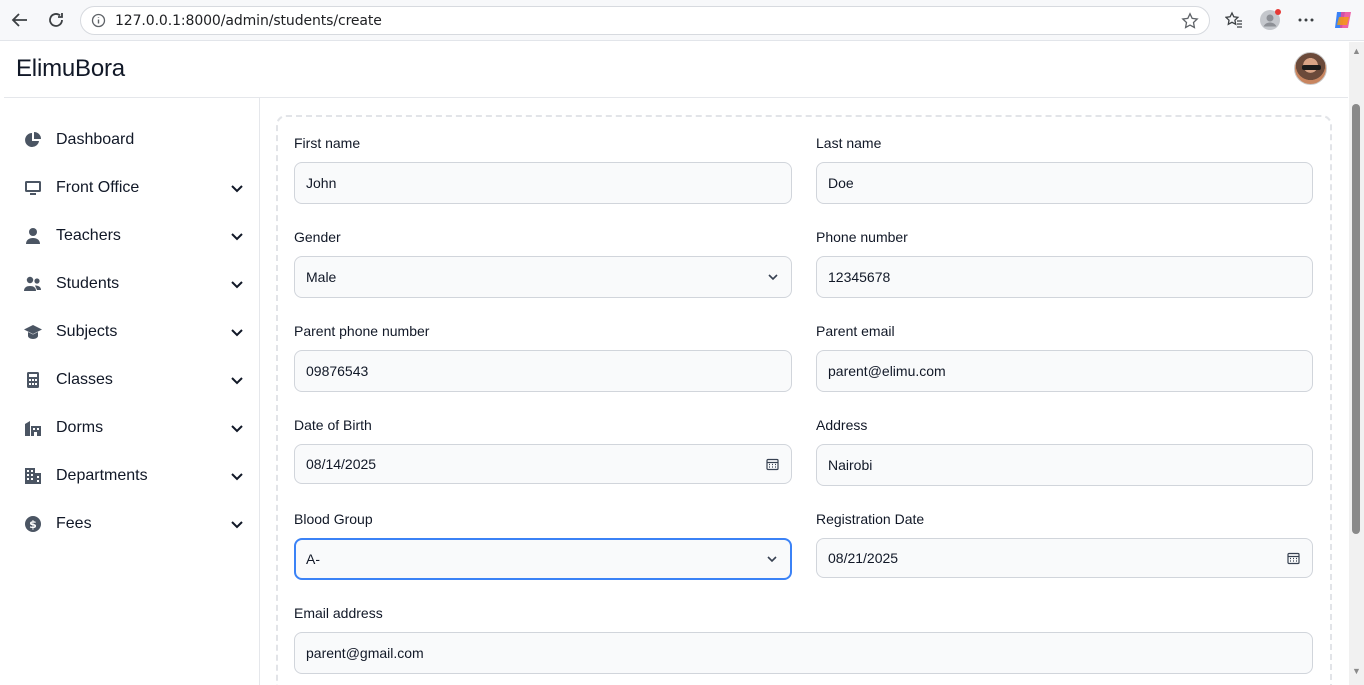 This screenshot has height=685, width=1364. Describe the element at coordinates (134, 236) in the screenshot. I see `sidebar-item-teachers: Teachers` at that location.